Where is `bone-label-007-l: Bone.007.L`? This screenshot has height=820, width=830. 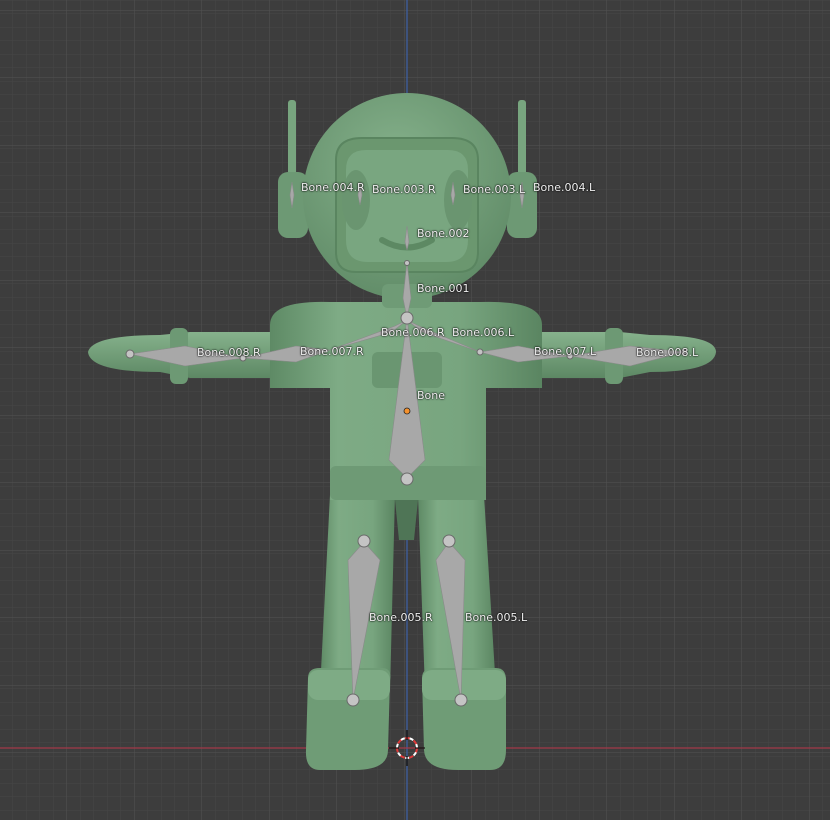 bone-label-007-l: Bone.007.L is located at coordinates (565, 351).